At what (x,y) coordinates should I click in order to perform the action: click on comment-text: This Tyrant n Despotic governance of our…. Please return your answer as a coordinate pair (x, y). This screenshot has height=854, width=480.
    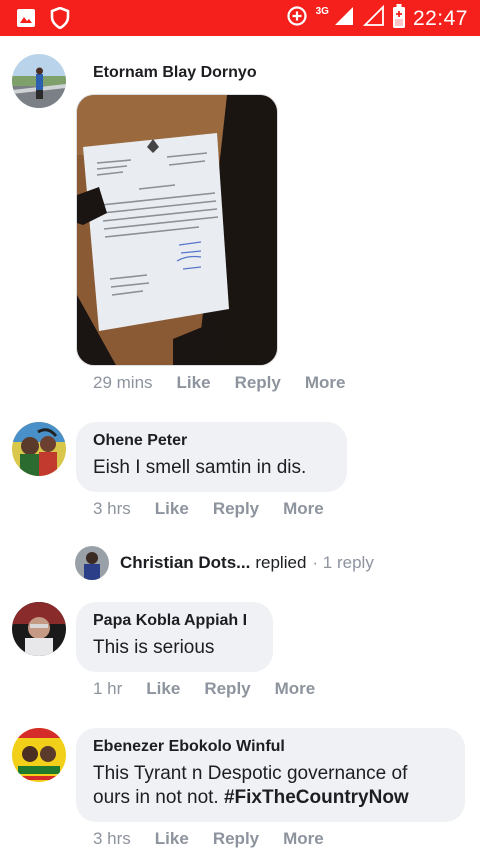
    Looking at the image, I should click on (270, 786).